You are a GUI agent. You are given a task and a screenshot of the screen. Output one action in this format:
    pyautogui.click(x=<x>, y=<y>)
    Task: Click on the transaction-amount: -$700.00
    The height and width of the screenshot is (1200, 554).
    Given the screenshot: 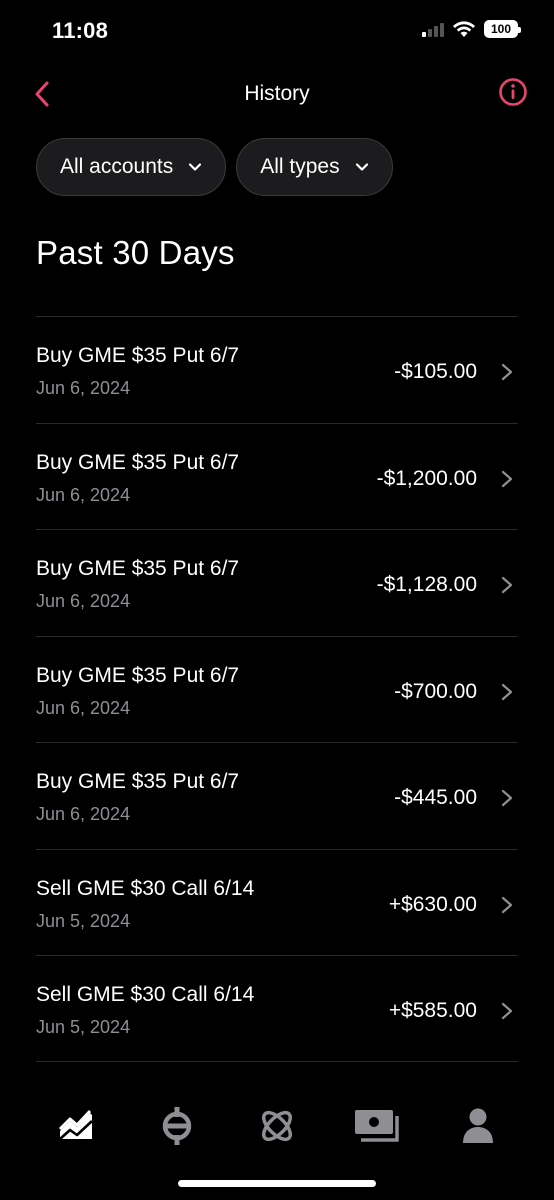 What is the action you would take?
    pyautogui.click(x=435, y=691)
    